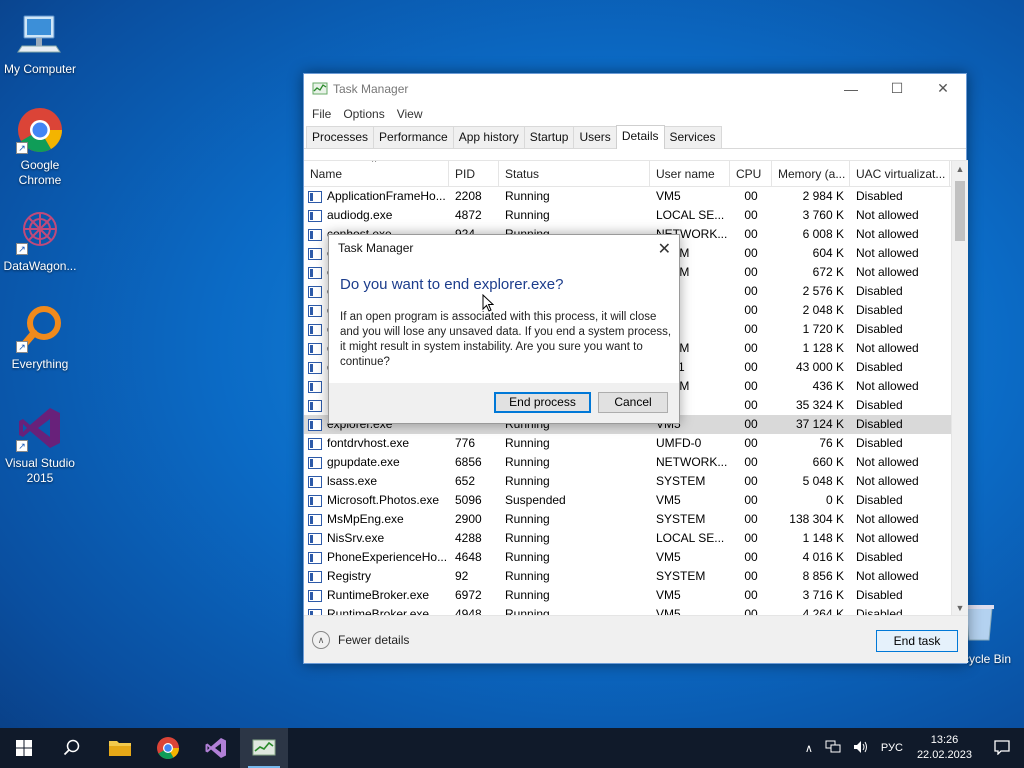  Describe the element at coordinates (635, 88) in the screenshot. I see `title-bar: Task Manager — ☐ ✕` at that location.